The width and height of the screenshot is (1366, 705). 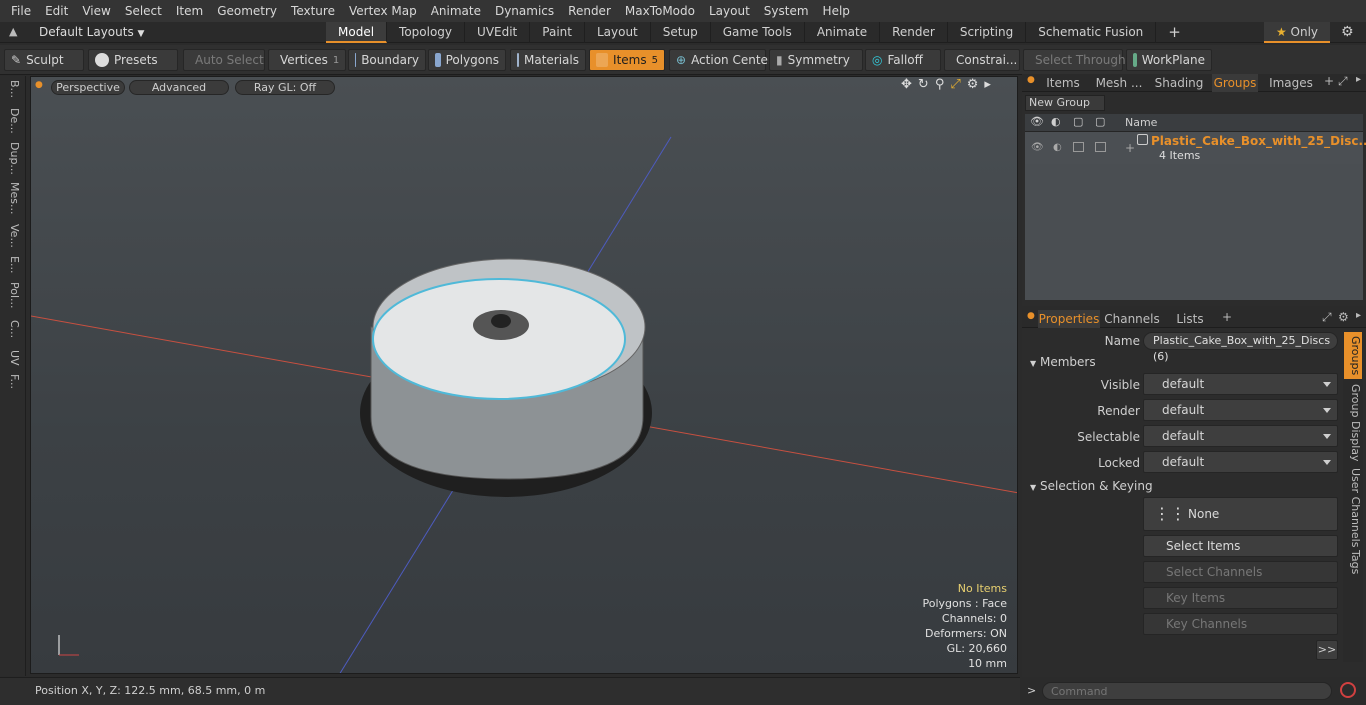 What do you see at coordinates (1132, 319) in the screenshot?
I see `tab-channels: Channels` at bounding box center [1132, 319].